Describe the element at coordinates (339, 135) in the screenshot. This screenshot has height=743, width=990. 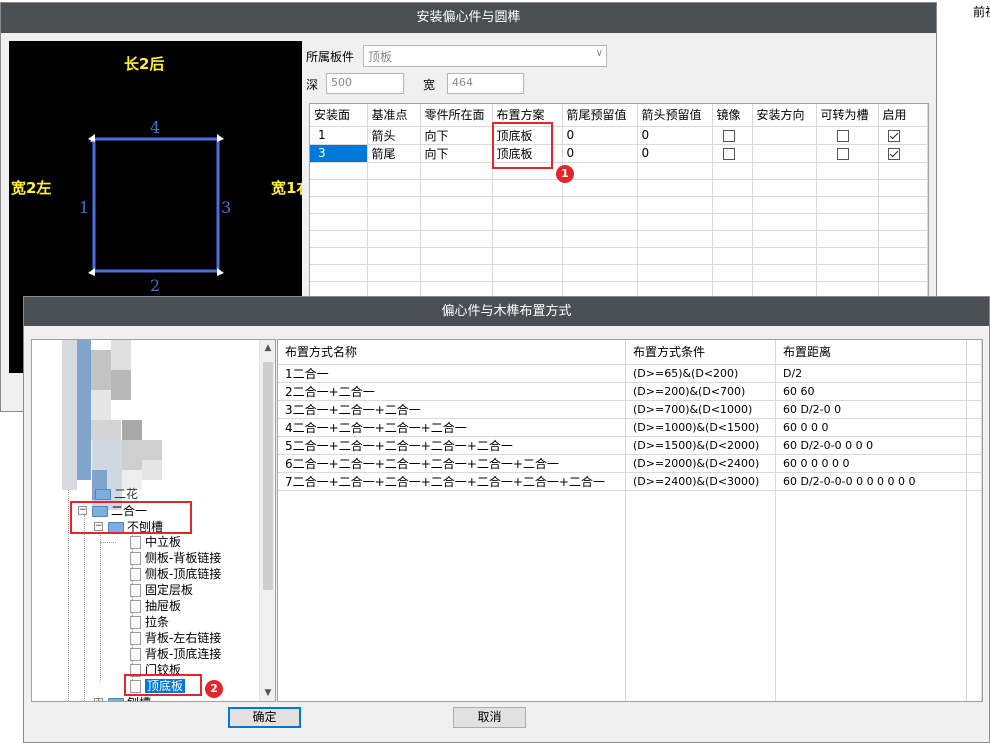
I see `cell-face: 1` at that location.